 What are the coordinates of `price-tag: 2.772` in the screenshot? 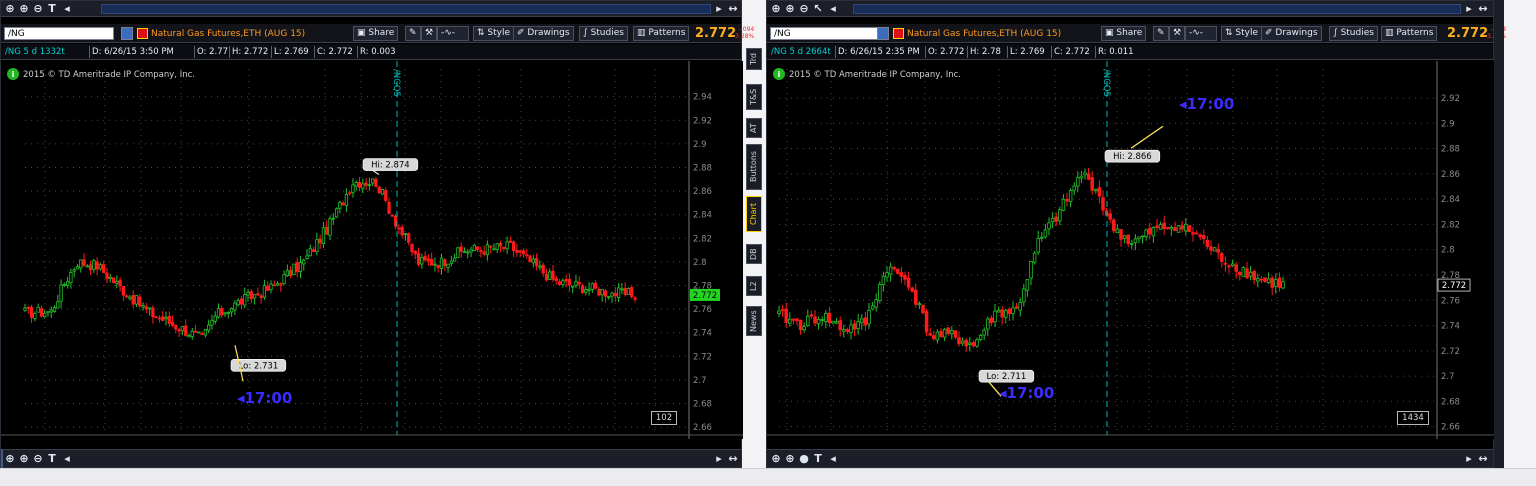 It's located at (705, 296).